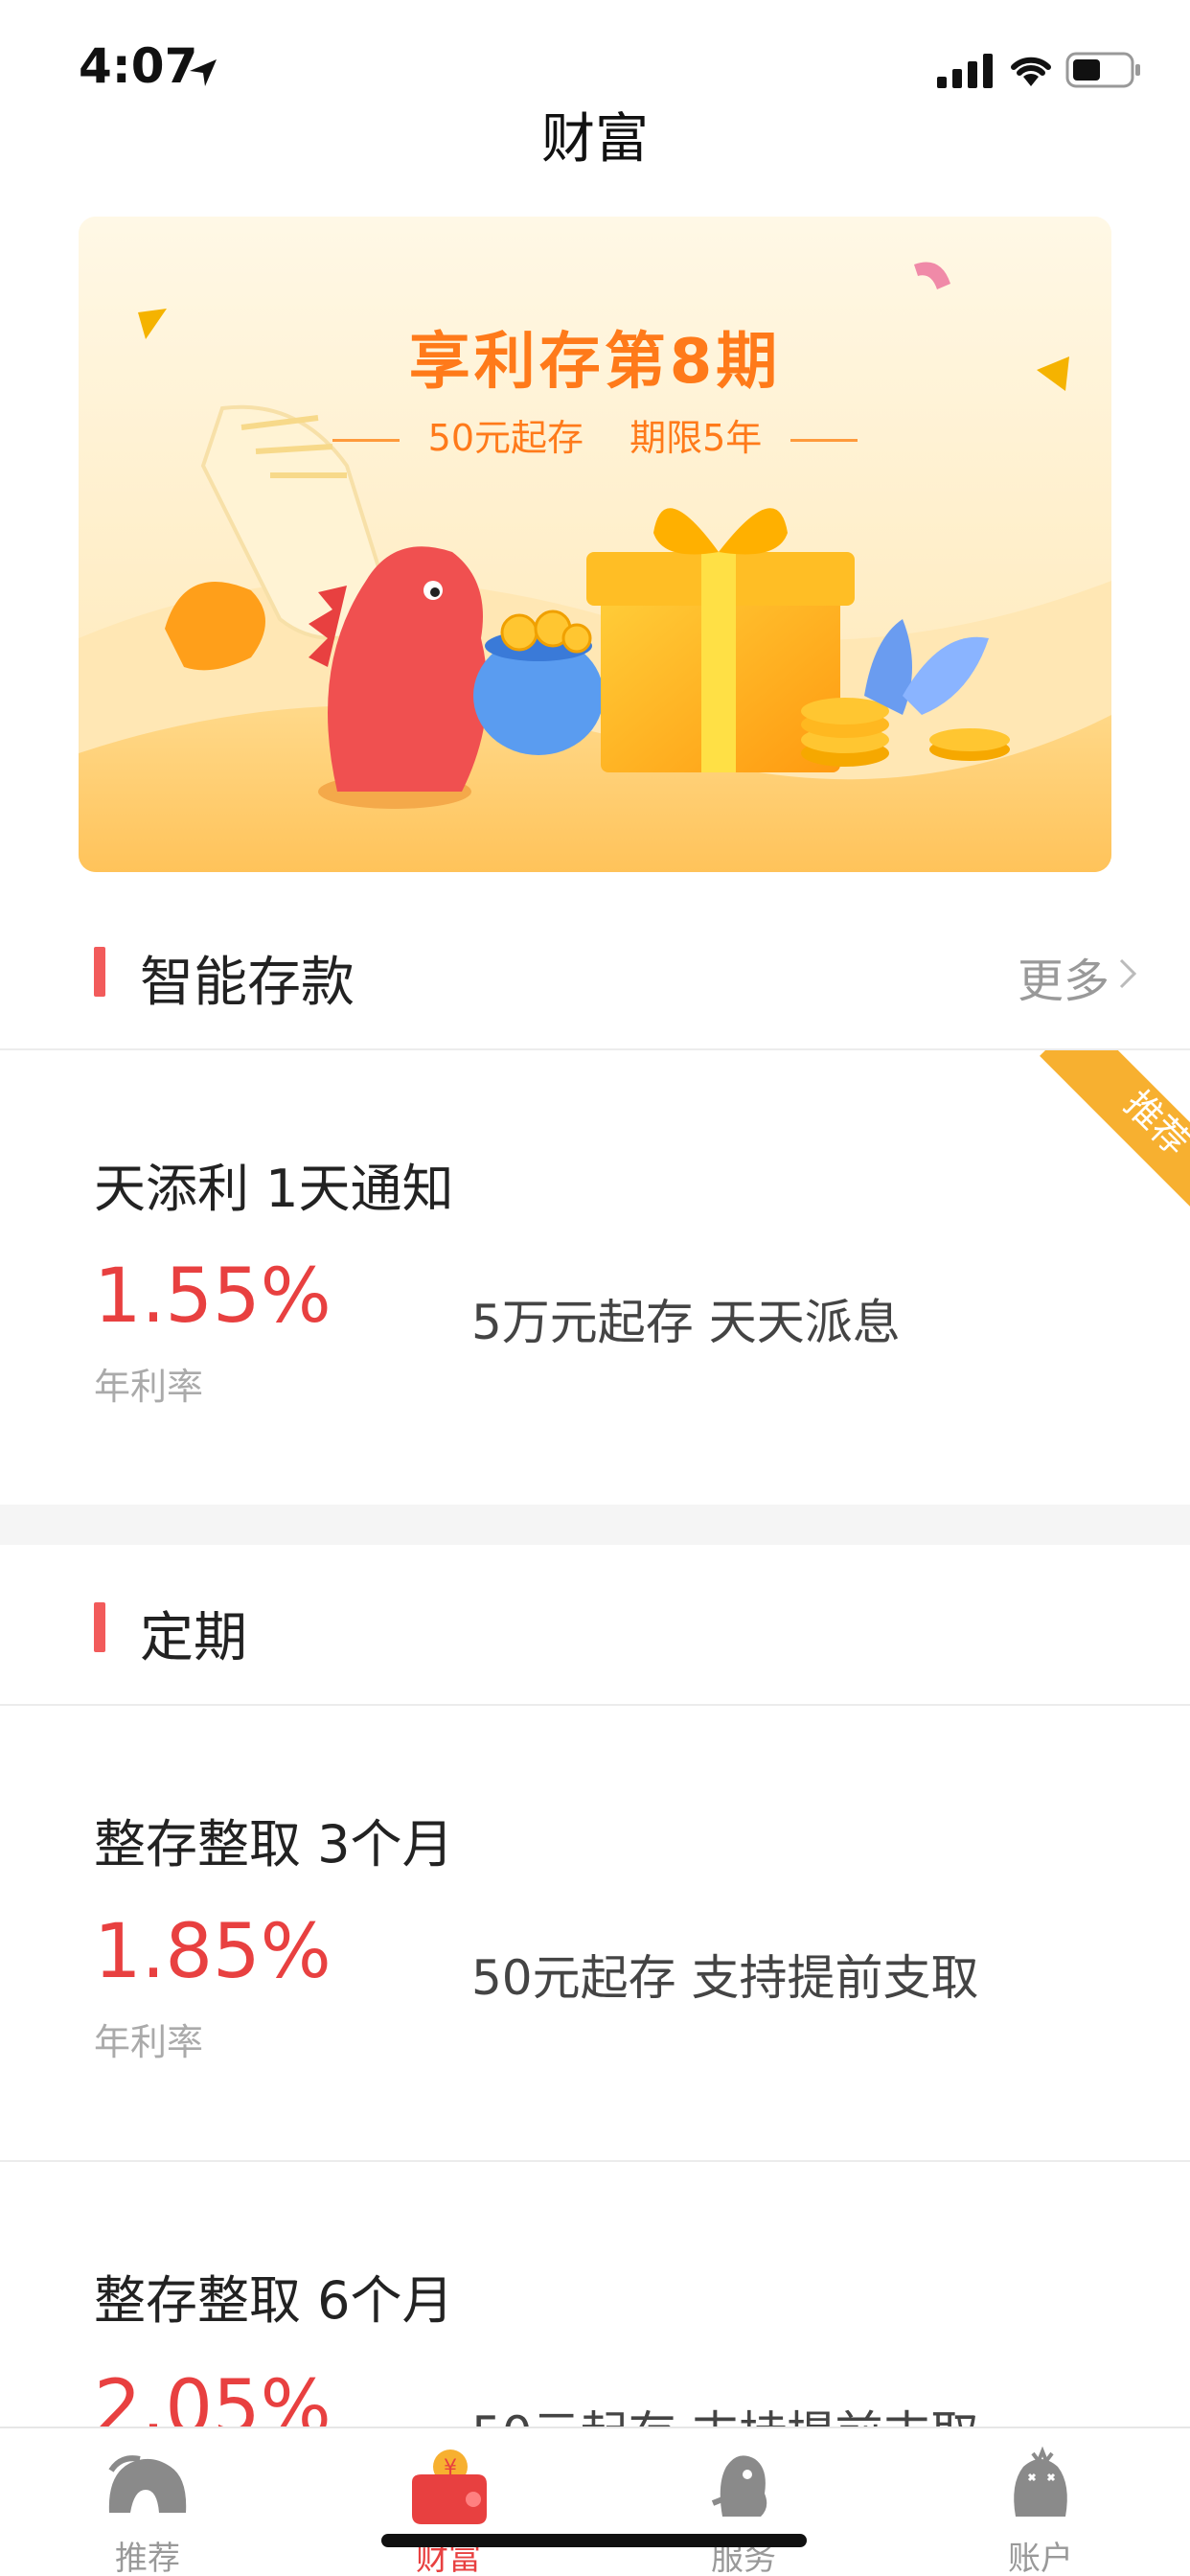  I want to click on home-indicator, so click(594, 2540).